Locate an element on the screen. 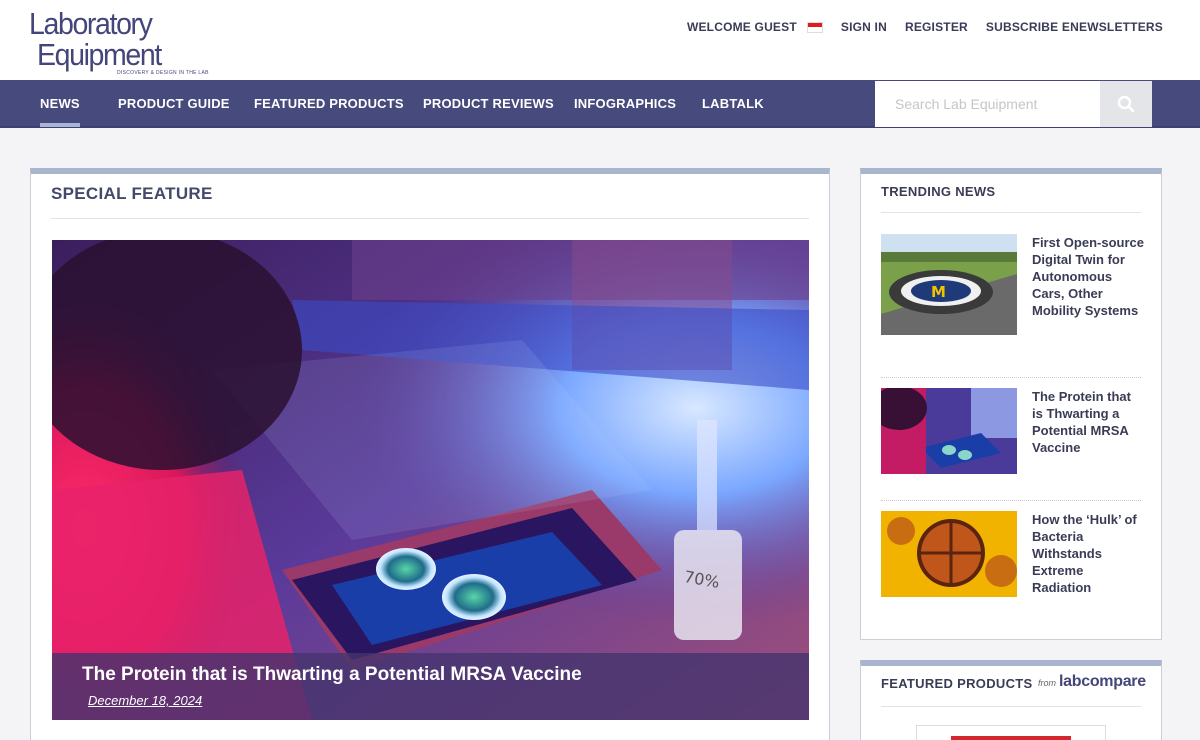 The height and width of the screenshot is (740, 1200). logo-tagline: DISCOVERY & DESIGN IN THE LAB is located at coordinates (163, 73).